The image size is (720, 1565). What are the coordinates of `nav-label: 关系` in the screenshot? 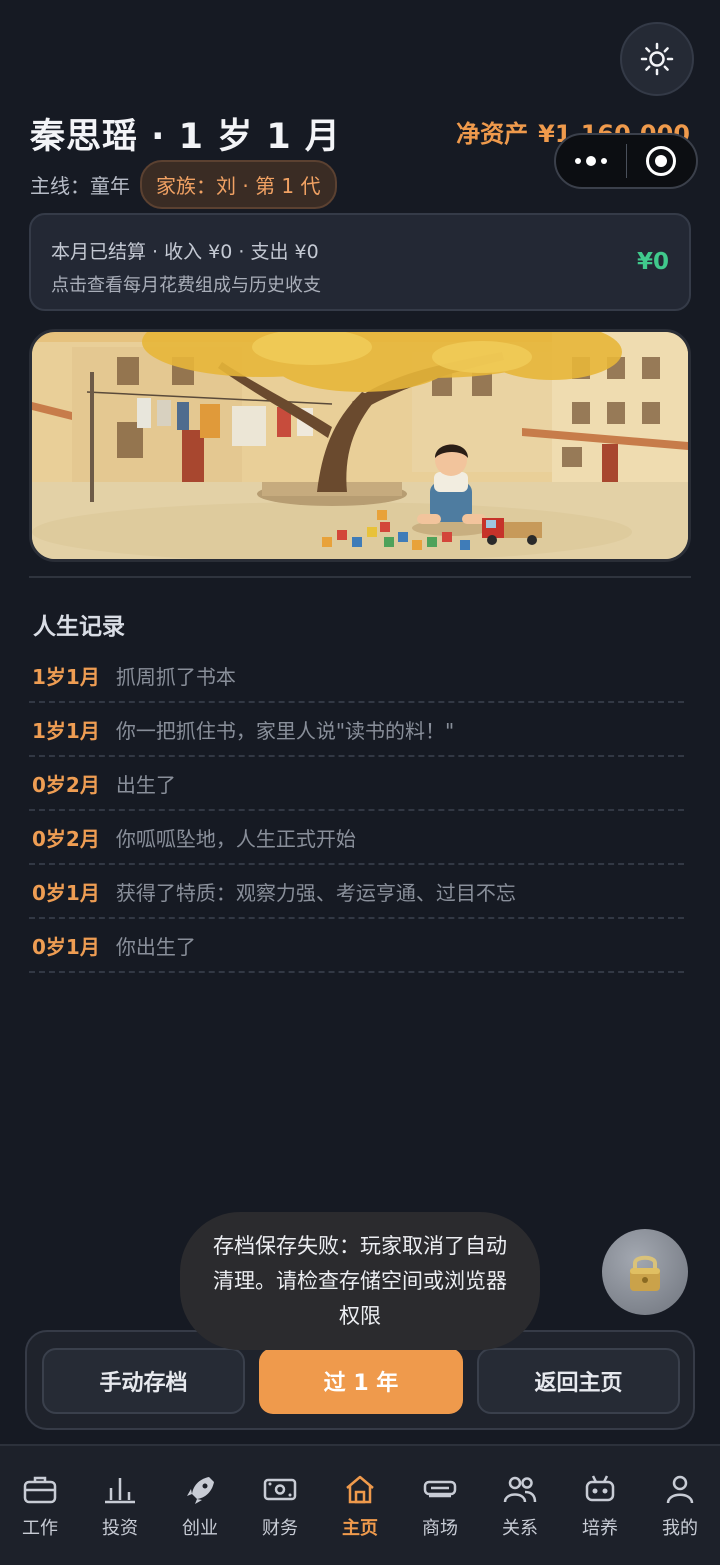 It's located at (520, 1528).